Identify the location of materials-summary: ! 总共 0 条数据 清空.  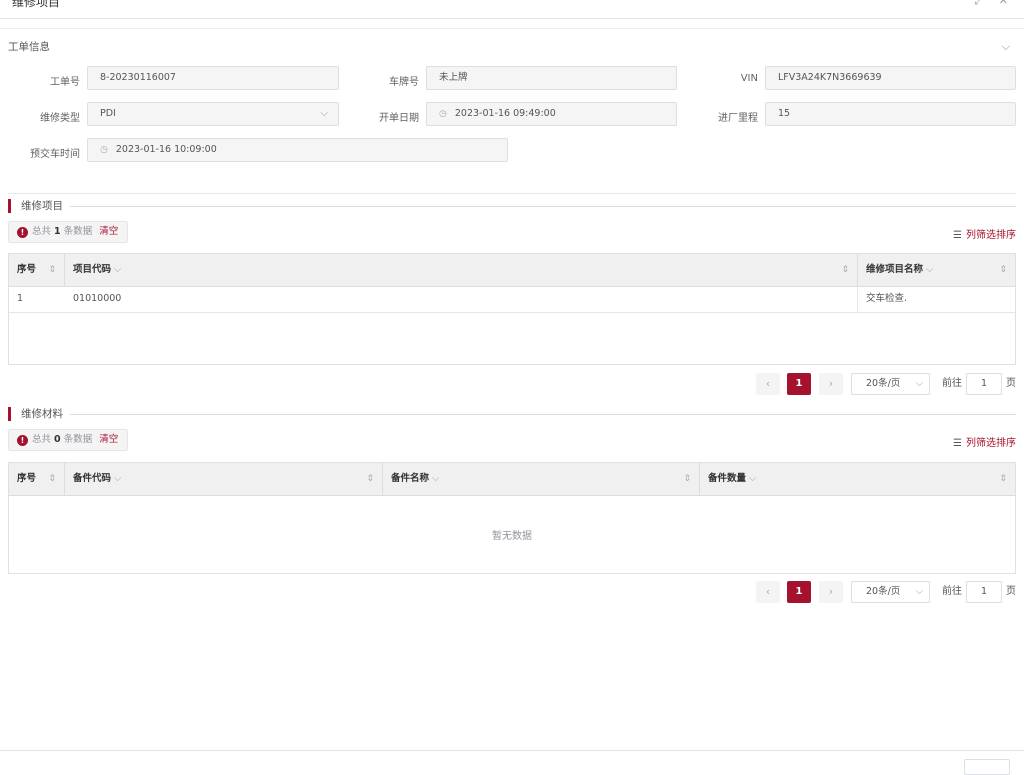
(68, 440).